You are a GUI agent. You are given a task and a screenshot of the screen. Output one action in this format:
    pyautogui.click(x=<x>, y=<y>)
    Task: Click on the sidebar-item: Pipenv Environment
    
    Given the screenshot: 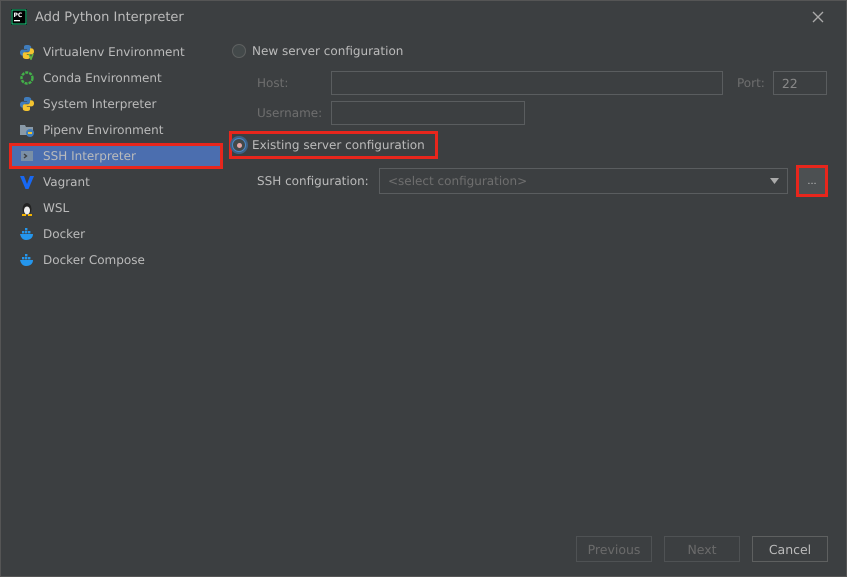 What is the action you would take?
    pyautogui.click(x=116, y=130)
    